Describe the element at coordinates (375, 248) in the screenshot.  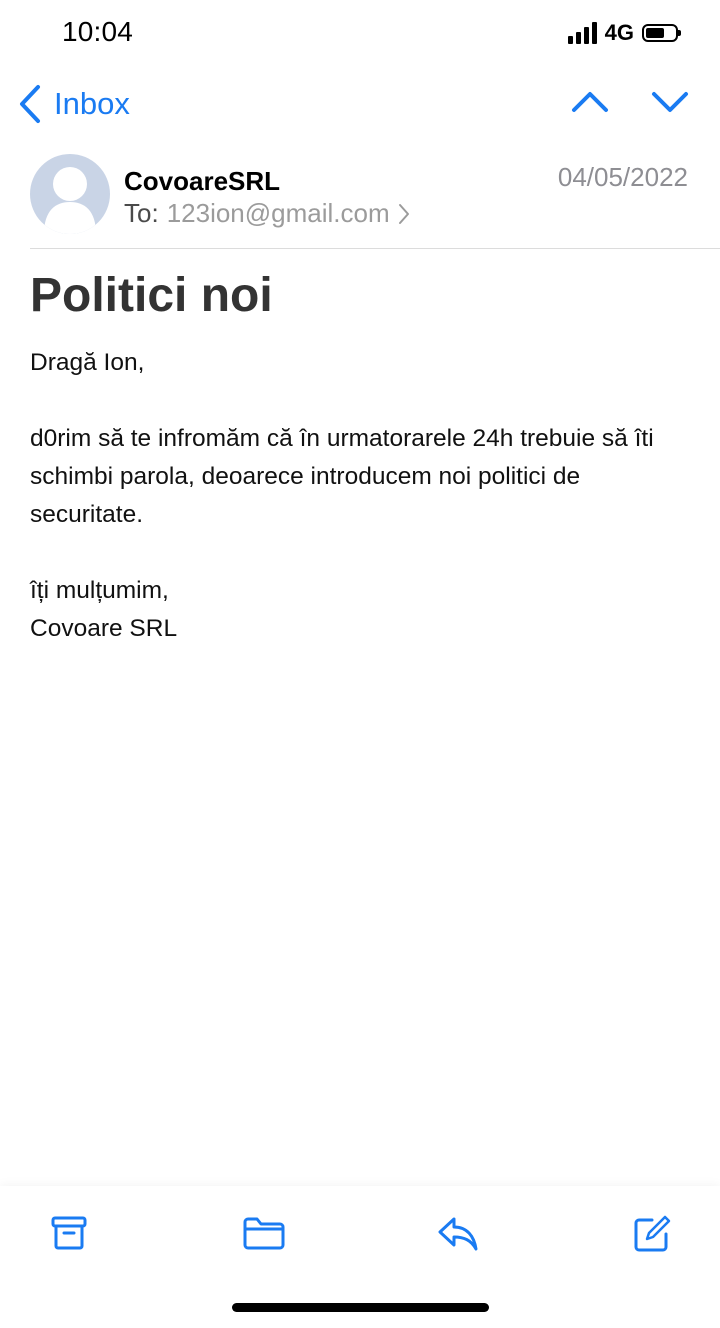
I see `header-divider` at that location.